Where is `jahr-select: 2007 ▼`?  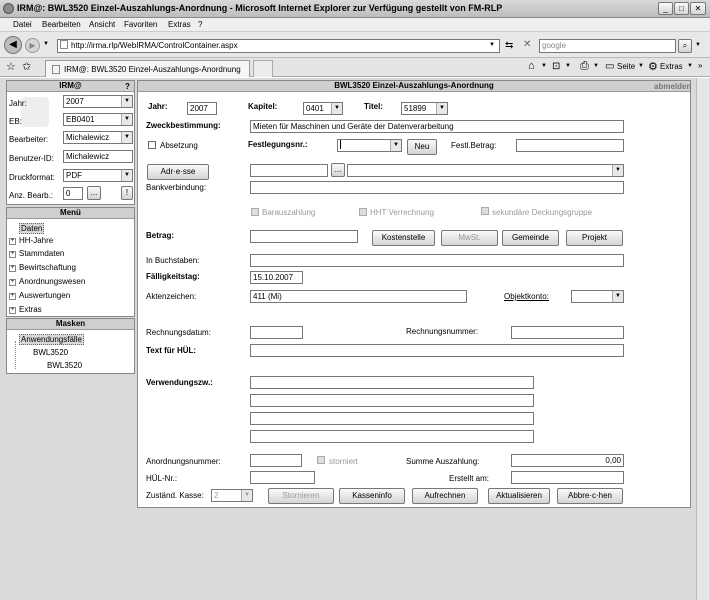
jahr-select: 2007 ▼ is located at coordinates (98, 101).